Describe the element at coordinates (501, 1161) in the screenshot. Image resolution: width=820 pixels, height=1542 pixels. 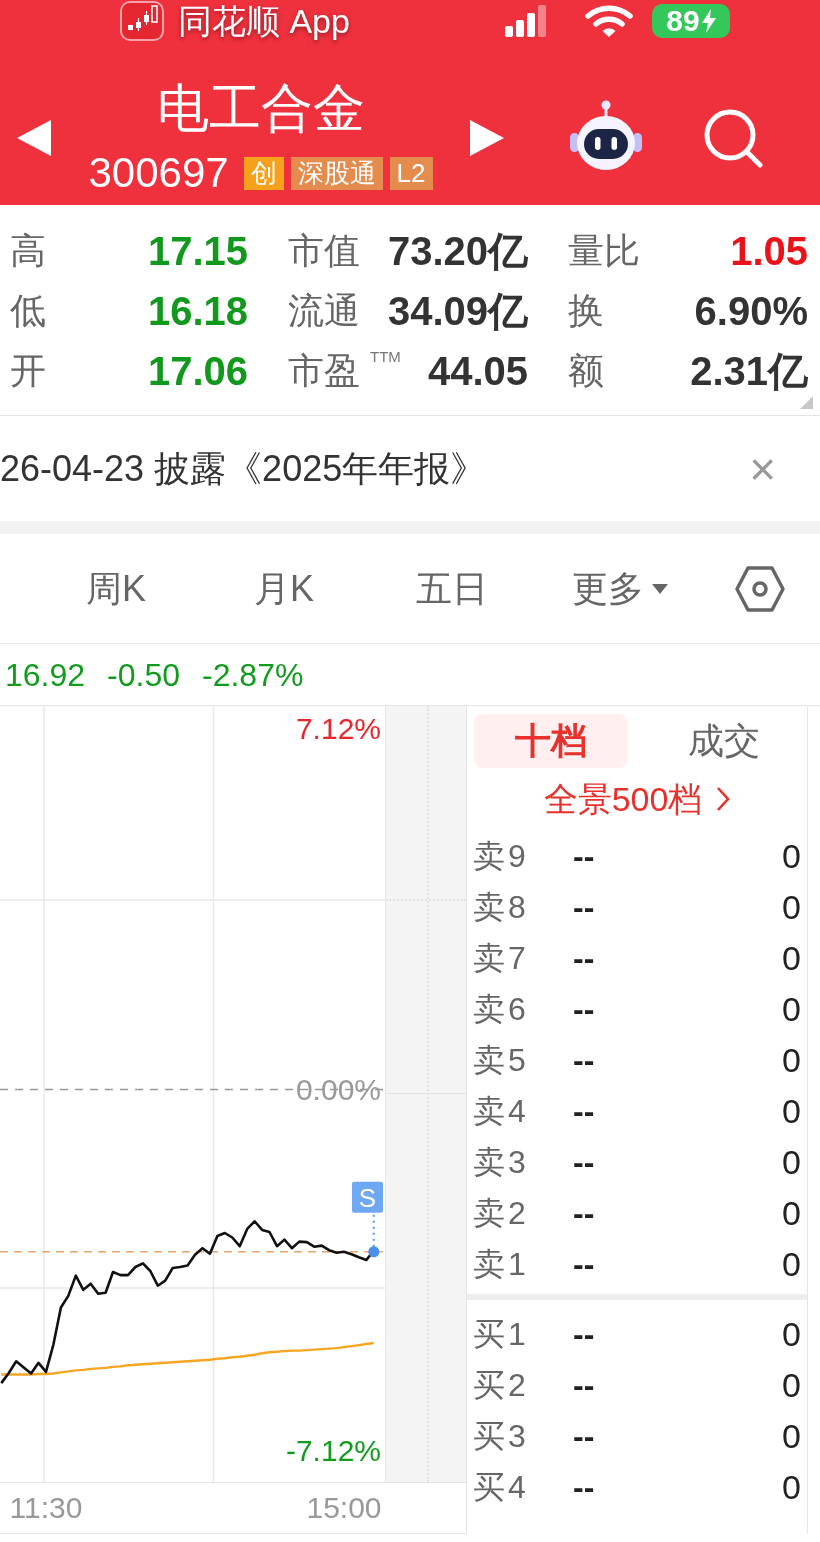
I see `level-label: 卖3` at that location.